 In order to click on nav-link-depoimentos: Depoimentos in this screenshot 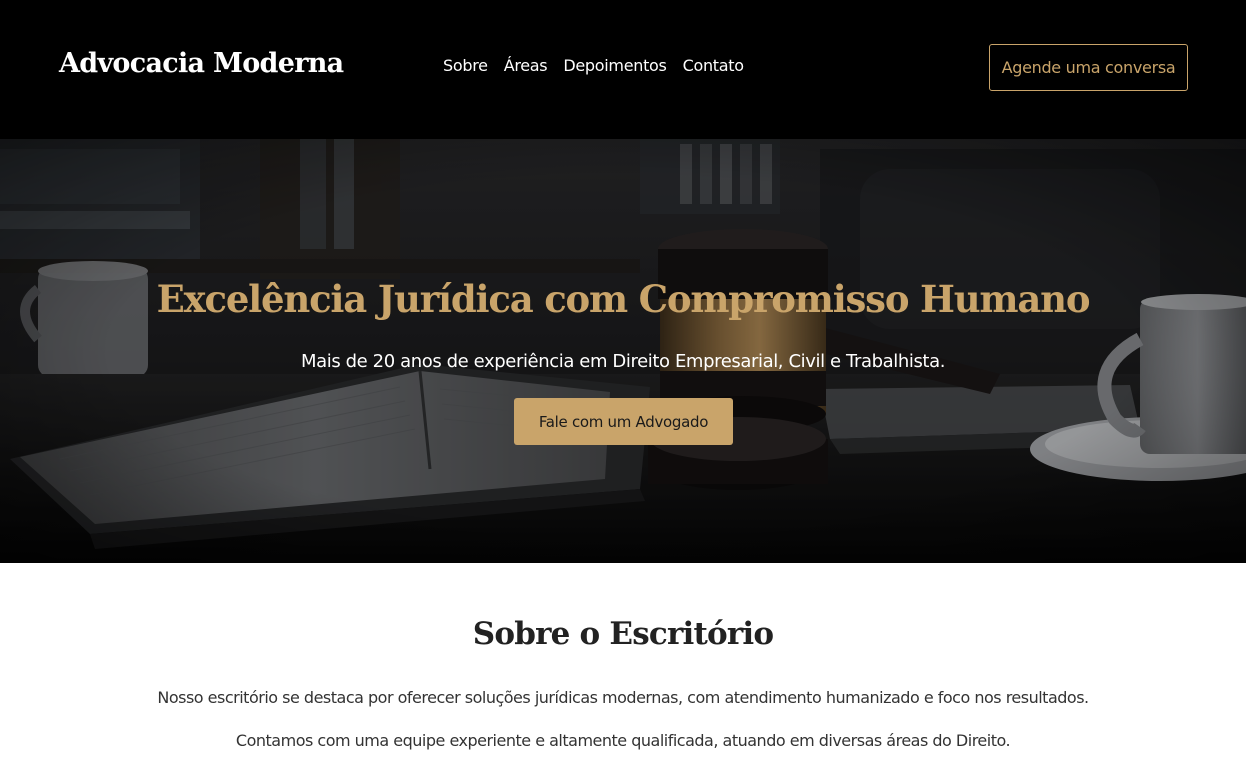, I will do `click(615, 65)`.